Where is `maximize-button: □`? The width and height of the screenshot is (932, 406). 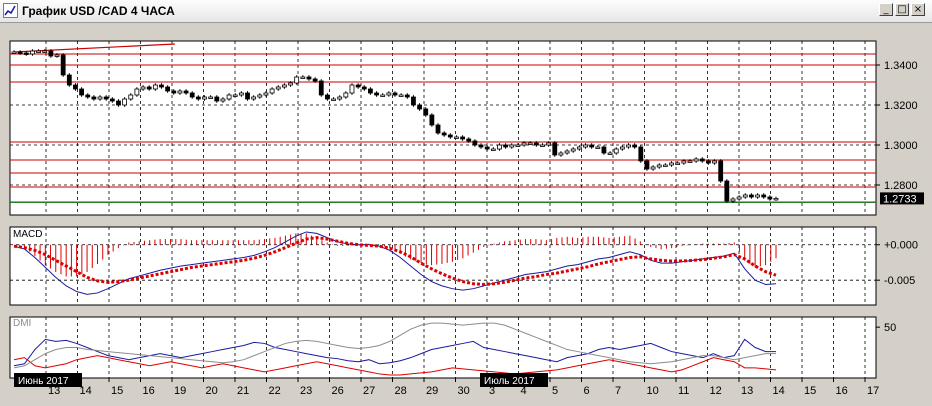 maximize-button: □ is located at coordinates (902, 9).